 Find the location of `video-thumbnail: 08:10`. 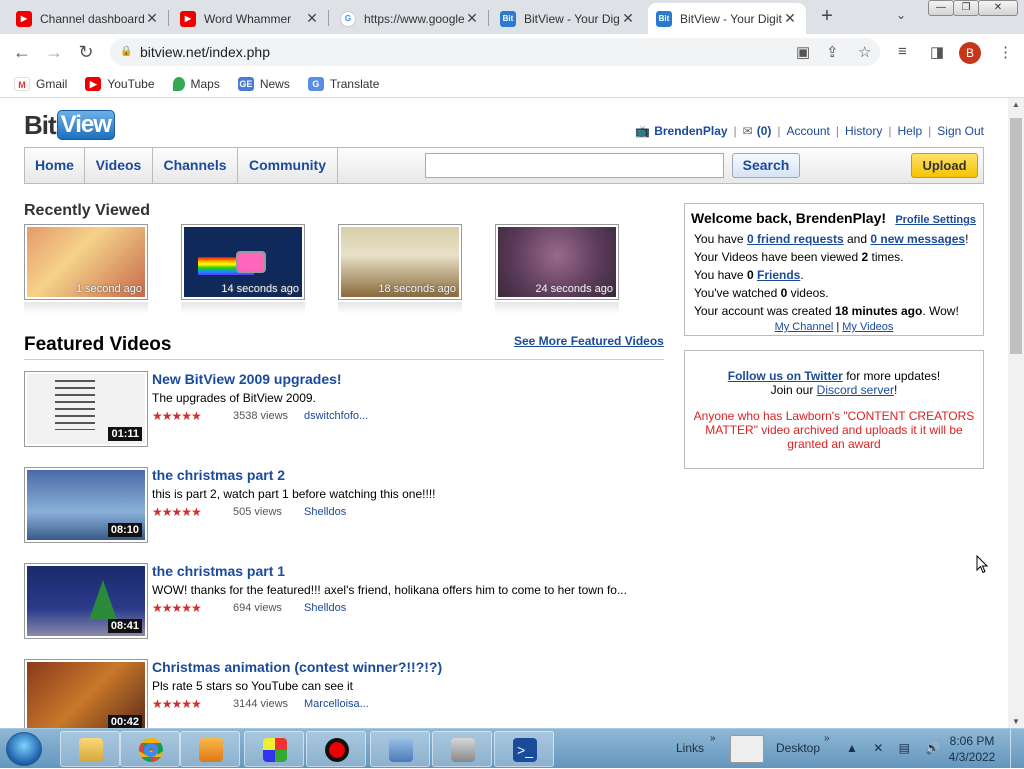

video-thumbnail: 08:10 is located at coordinates (86, 505).